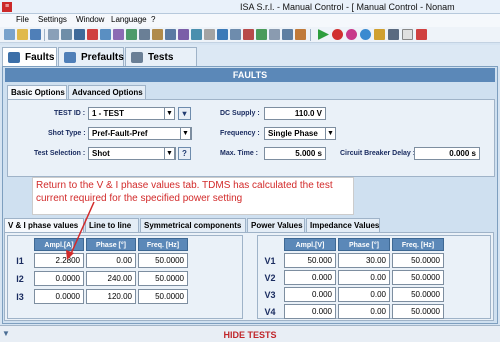 This screenshot has height=342, width=500. Describe the element at coordinates (295, 153) in the screenshot. I see `max-time-field: 5.000 s` at that location.